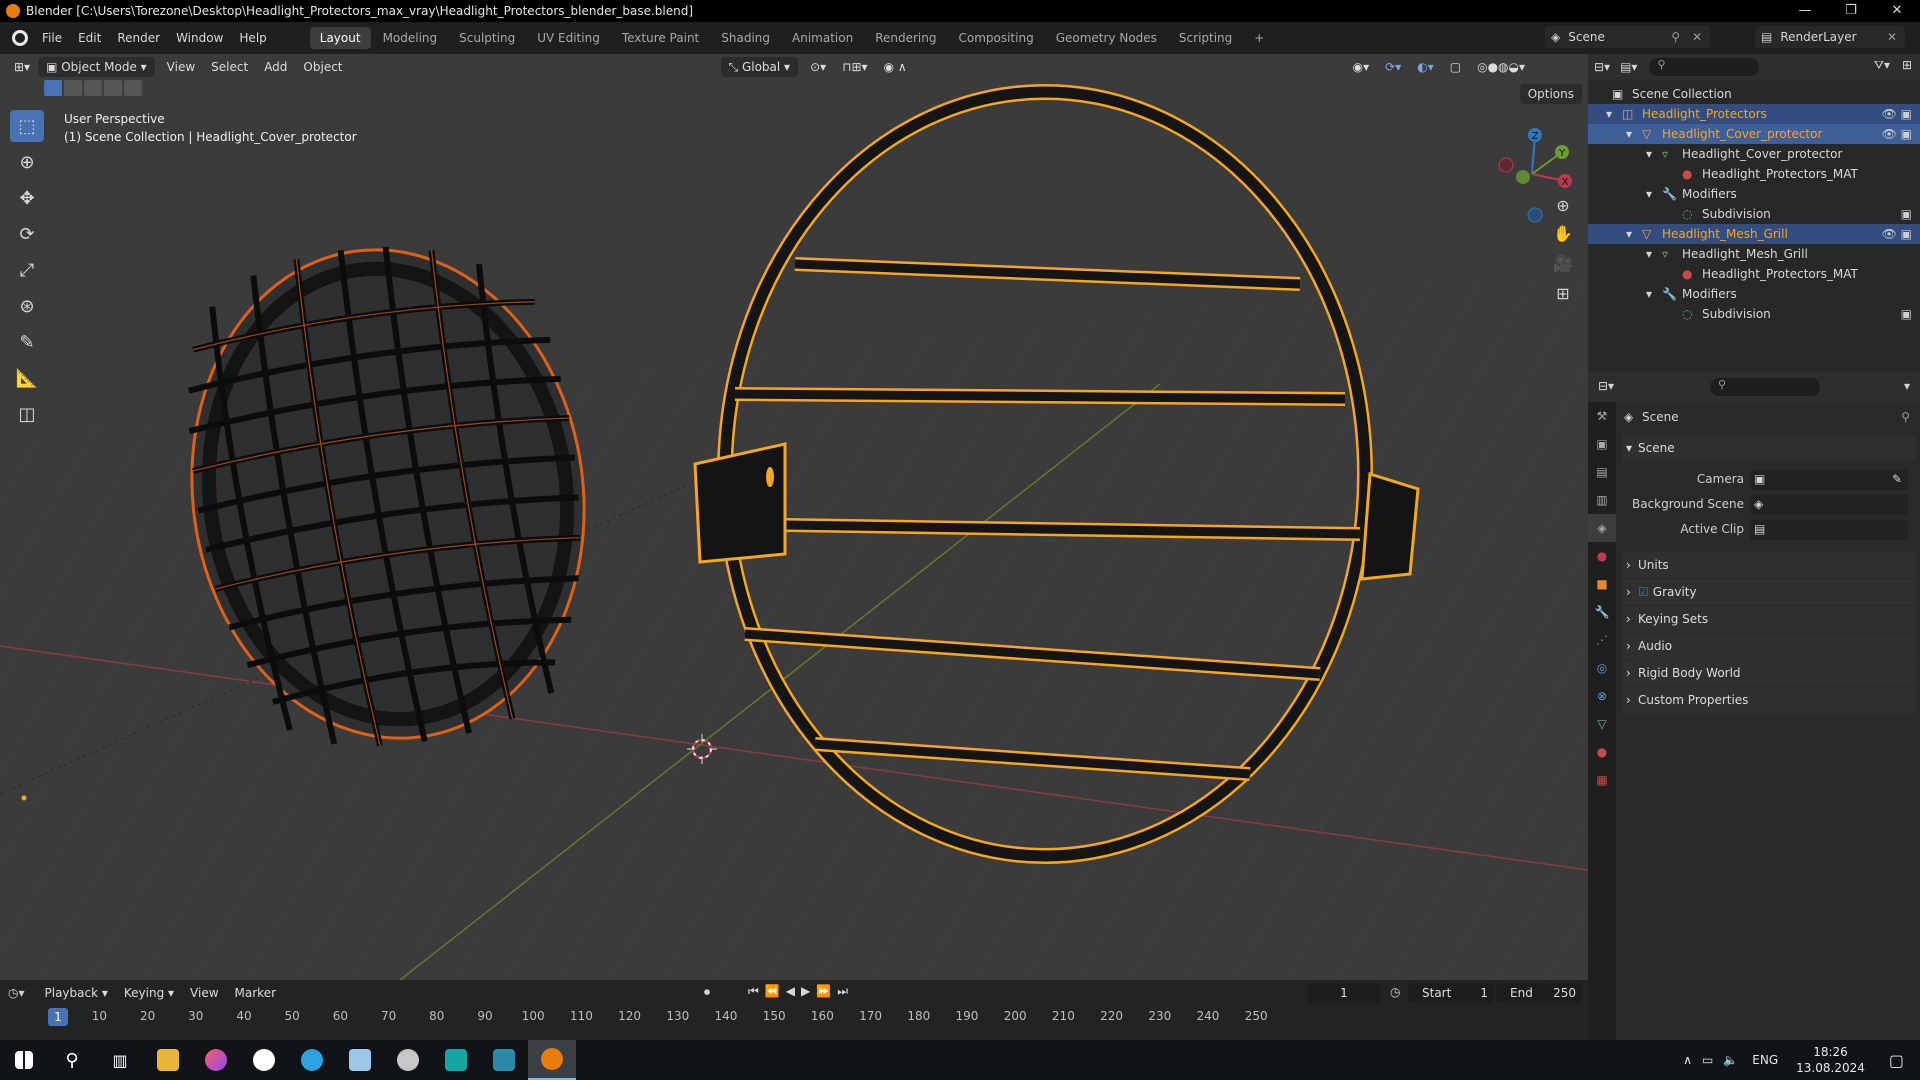 The width and height of the screenshot is (1920, 1080). What do you see at coordinates (22, 67) in the screenshot?
I see `editor-type-icon: ⊞▾` at bounding box center [22, 67].